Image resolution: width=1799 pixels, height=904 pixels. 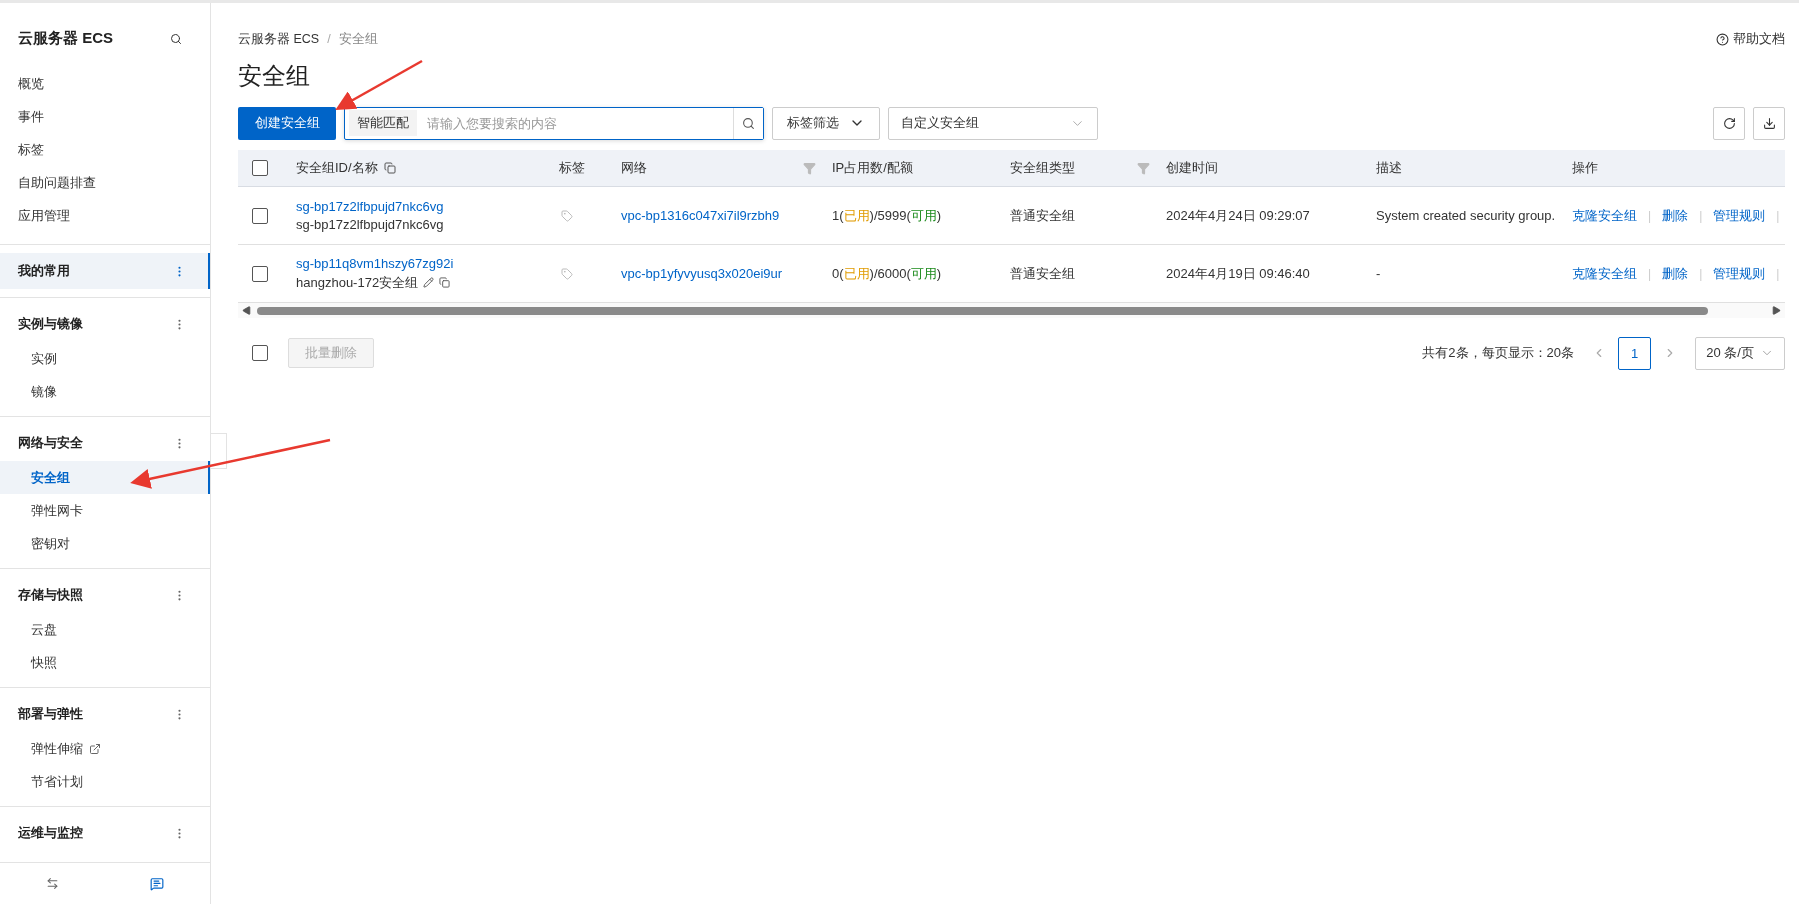 What do you see at coordinates (383, 123) in the screenshot?
I see `match-mode-label: 智能匹配` at bounding box center [383, 123].